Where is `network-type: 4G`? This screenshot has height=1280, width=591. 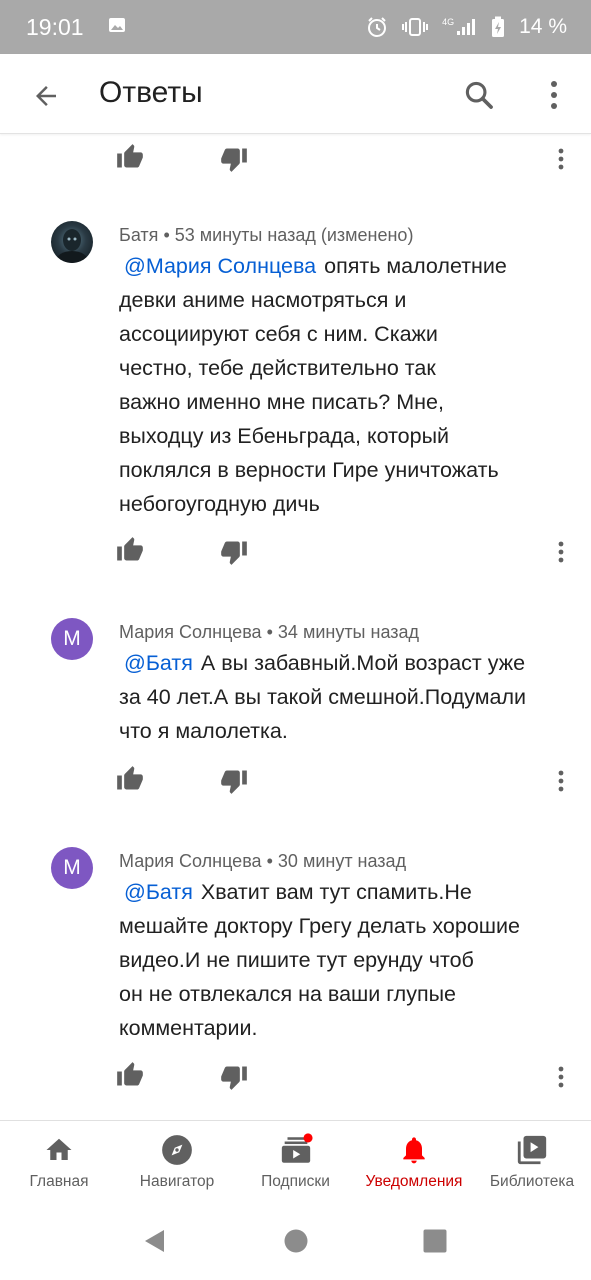 network-type: 4G is located at coordinates (448, 22).